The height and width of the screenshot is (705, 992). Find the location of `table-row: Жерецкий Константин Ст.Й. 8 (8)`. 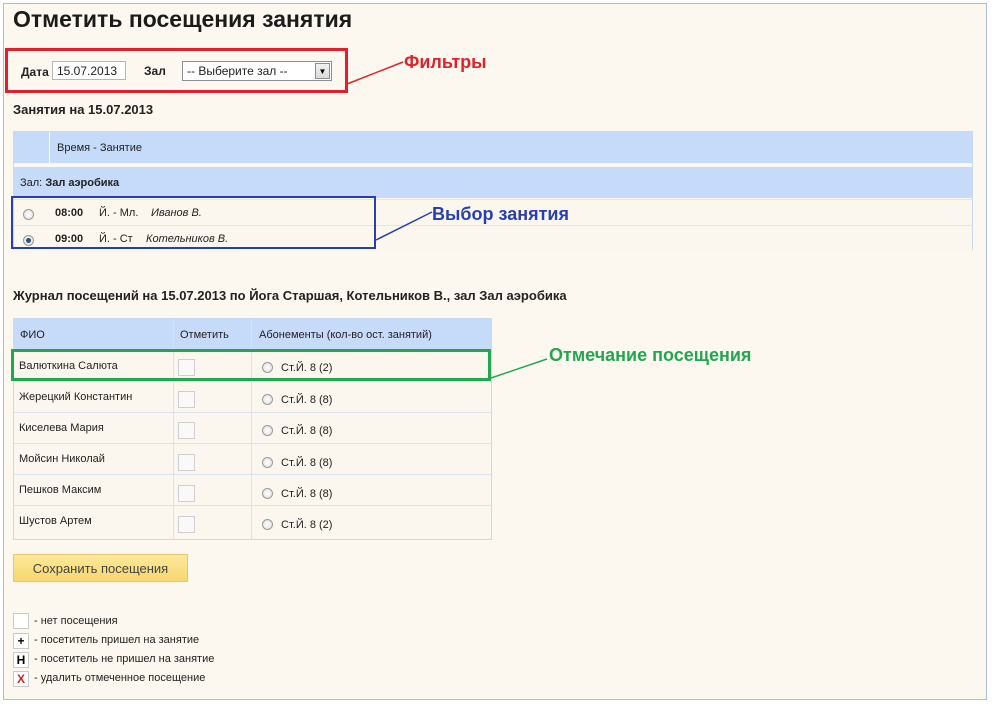

table-row: Жерецкий Константин Ст.Й. 8 (8) is located at coordinates (252, 397).